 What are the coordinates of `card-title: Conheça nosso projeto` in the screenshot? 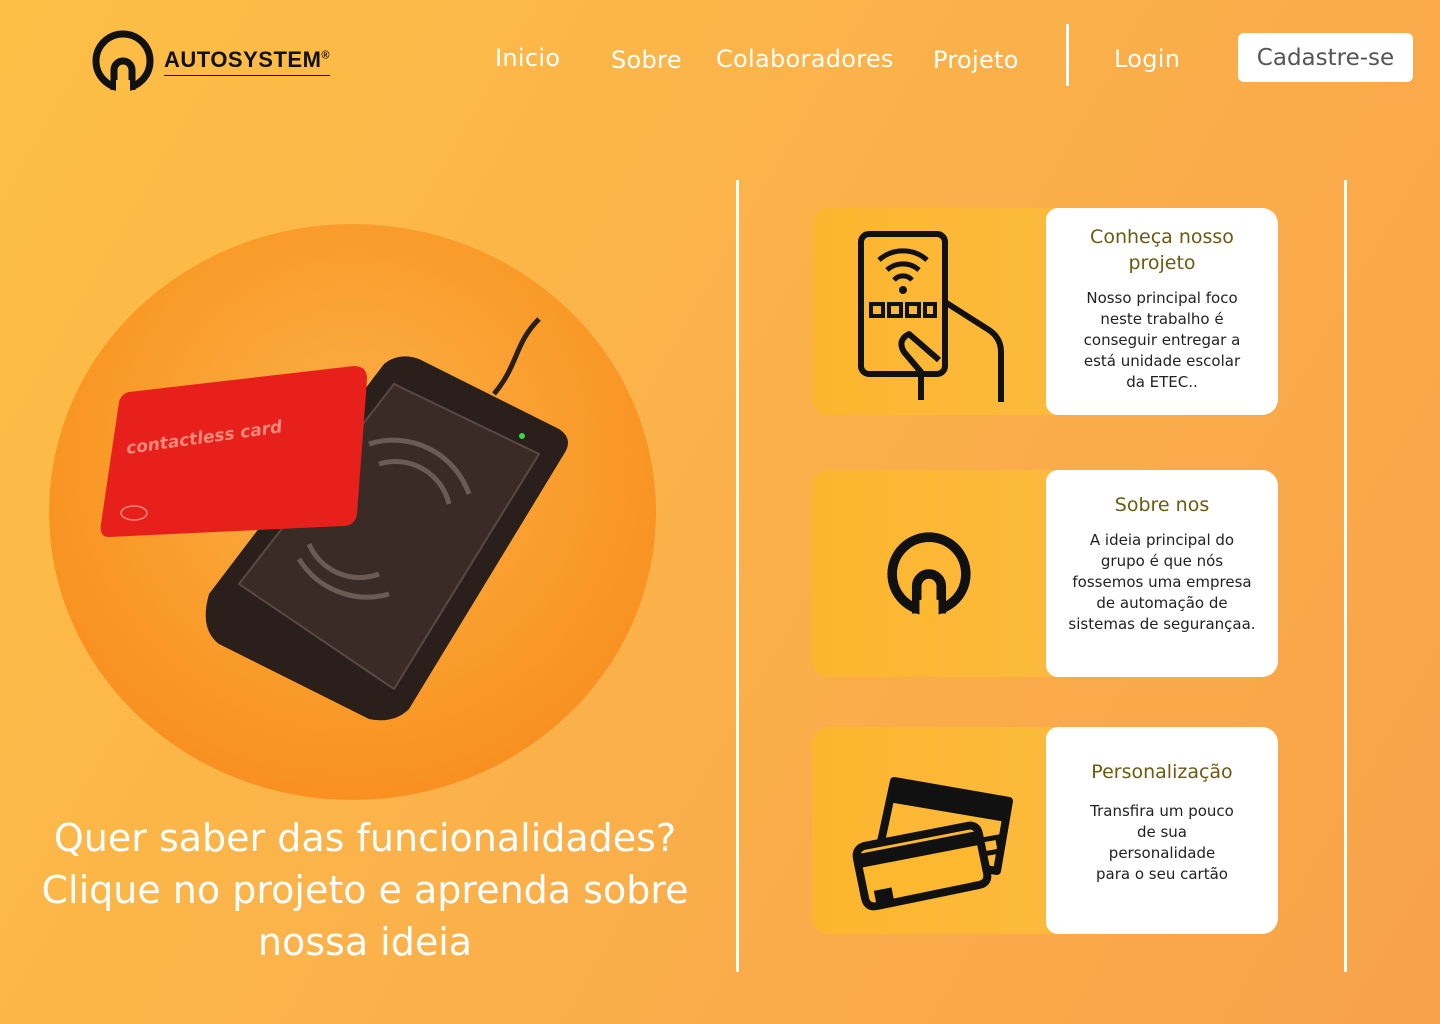 It's located at (1162, 250).